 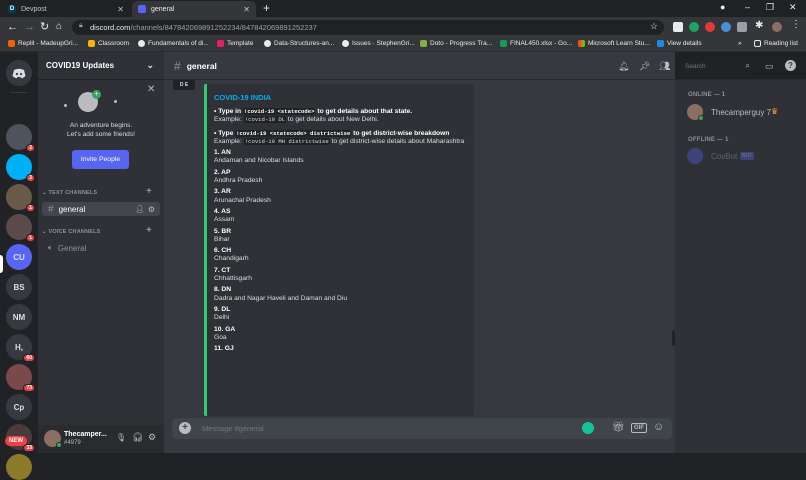 I want to click on tab-title: Devpost, so click(x=34, y=9).